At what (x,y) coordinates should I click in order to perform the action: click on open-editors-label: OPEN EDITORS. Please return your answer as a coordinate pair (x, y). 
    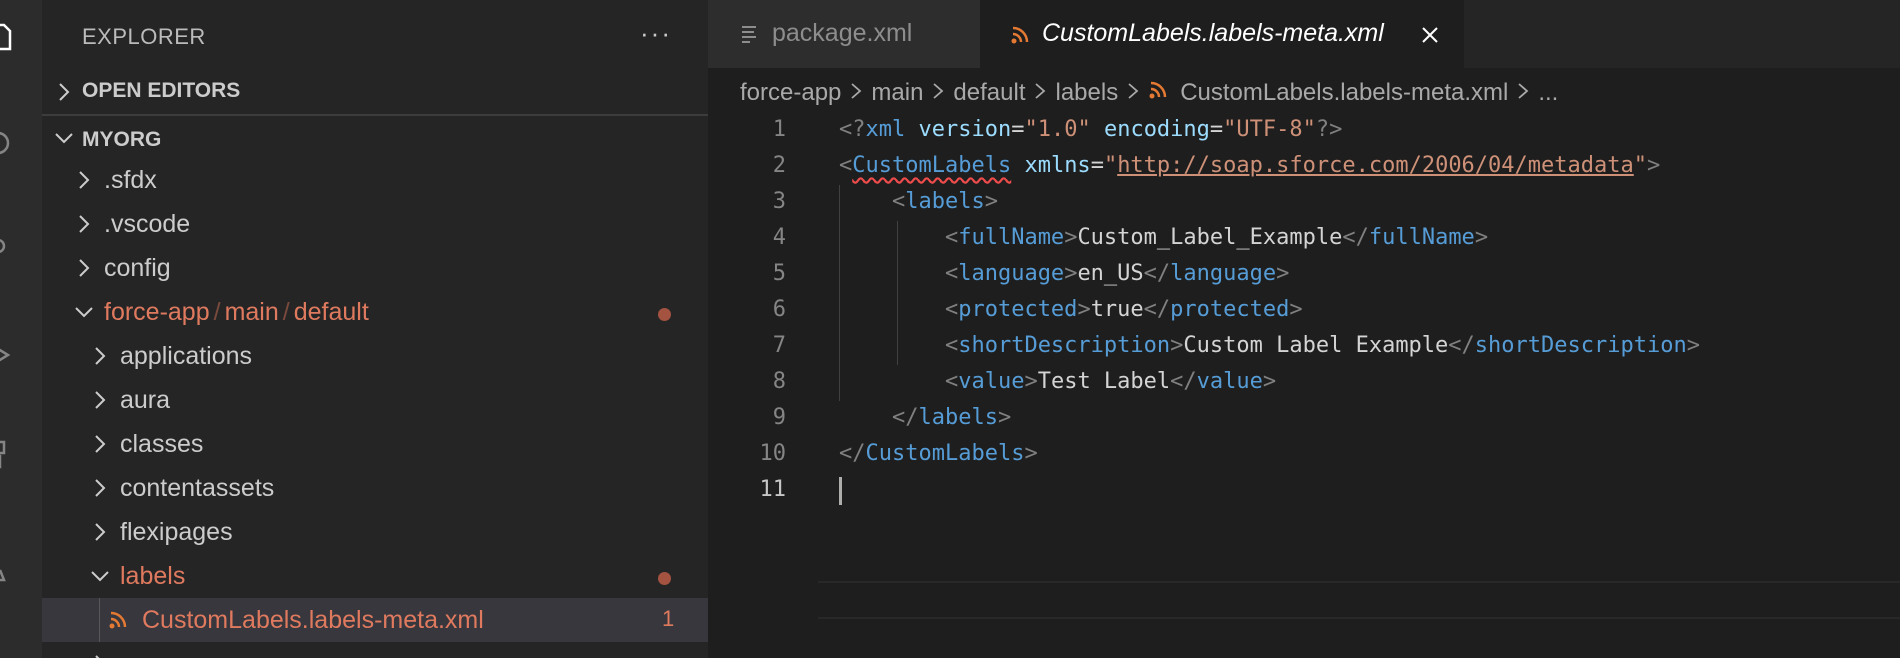
    Looking at the image, I should click on (161, 90).